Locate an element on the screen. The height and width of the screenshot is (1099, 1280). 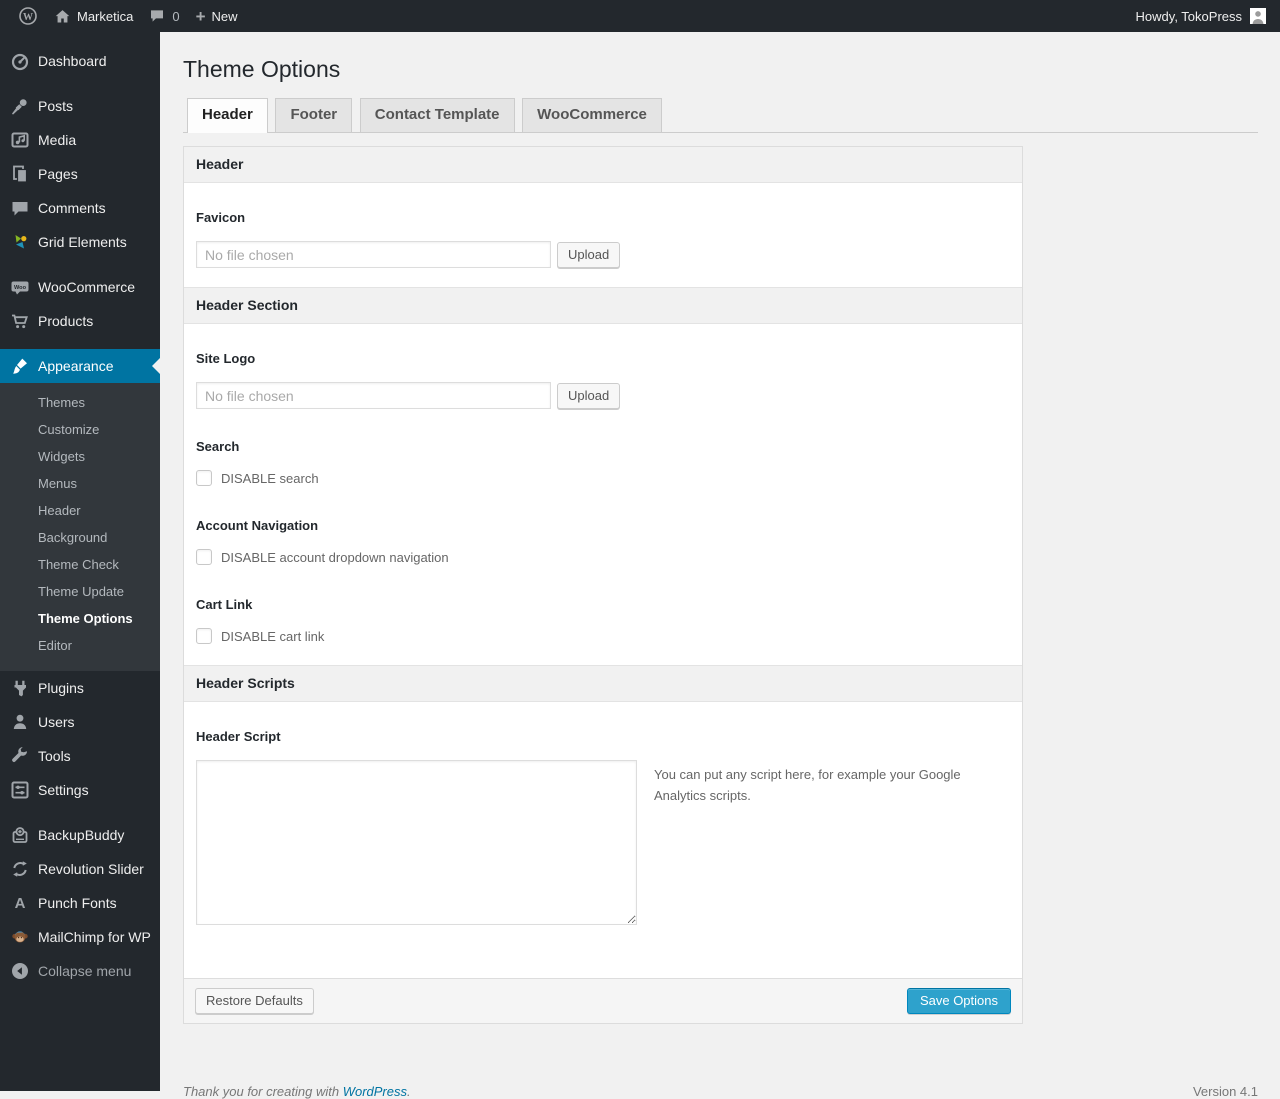
svg-text: W is located at coordinates (28, 17).